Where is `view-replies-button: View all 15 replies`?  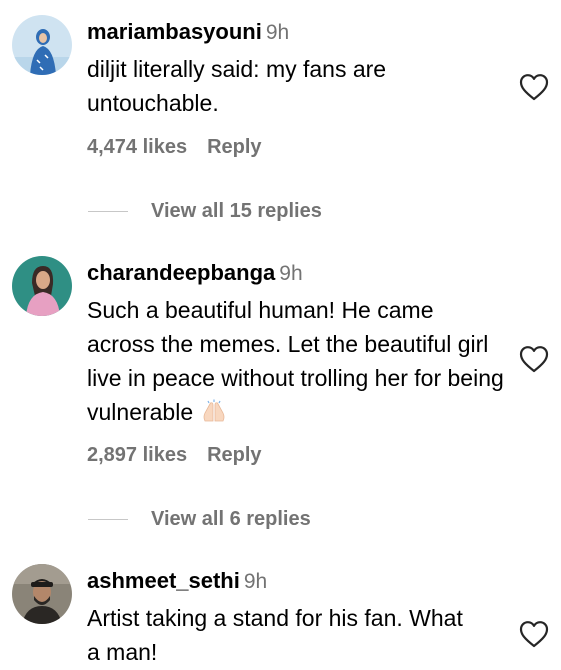
view-replies-button: View all 15 replies is located at coordinates (205, 211).